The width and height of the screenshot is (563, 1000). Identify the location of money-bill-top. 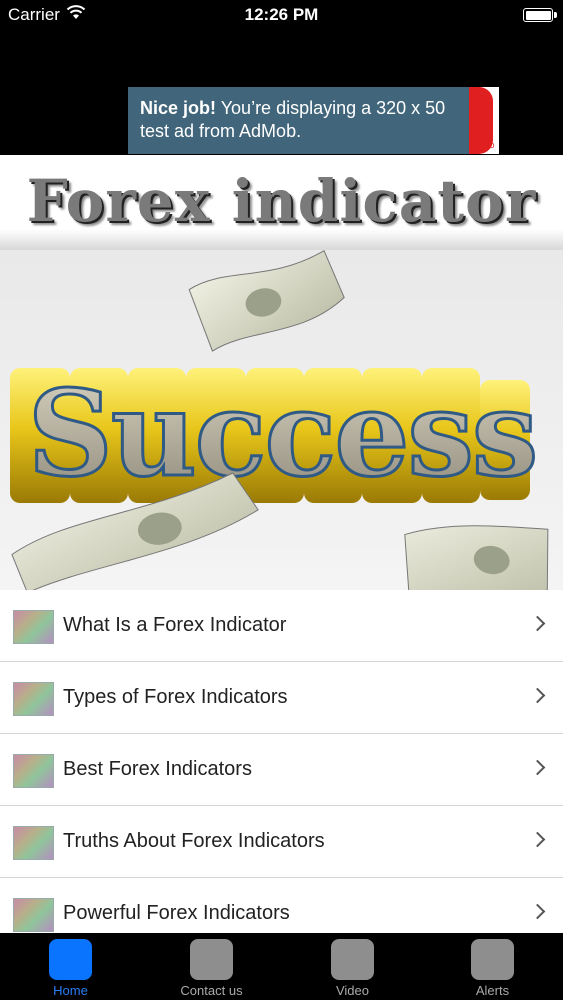
(266, 301).